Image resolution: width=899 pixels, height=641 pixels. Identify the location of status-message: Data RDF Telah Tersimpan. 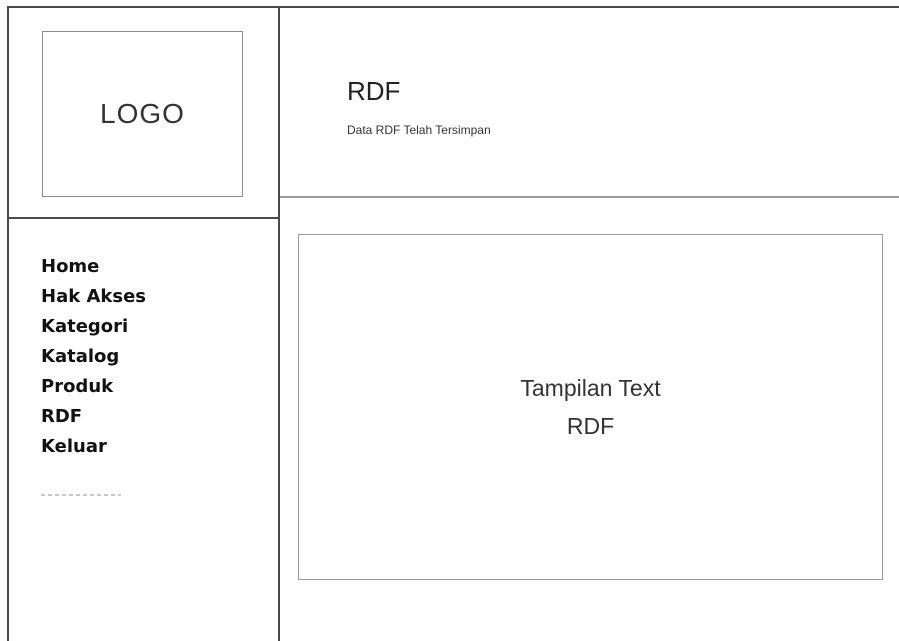
(419, 130).